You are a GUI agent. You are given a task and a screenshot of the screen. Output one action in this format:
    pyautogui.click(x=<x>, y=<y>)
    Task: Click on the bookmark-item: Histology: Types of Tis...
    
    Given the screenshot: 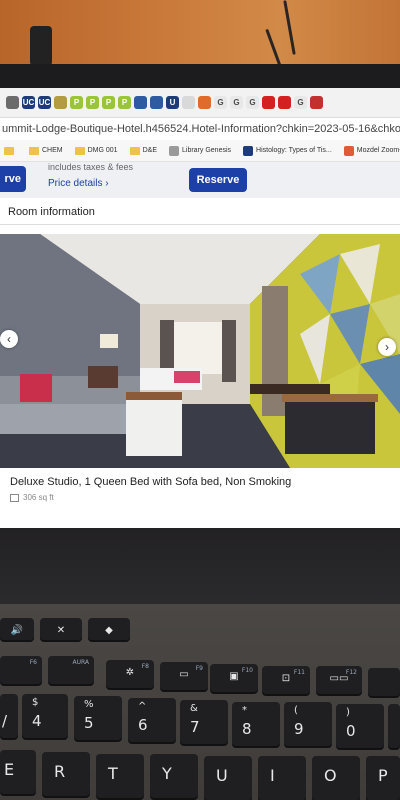 What is the action you would take?
    pyautogui.click(x=287, y=150)
    